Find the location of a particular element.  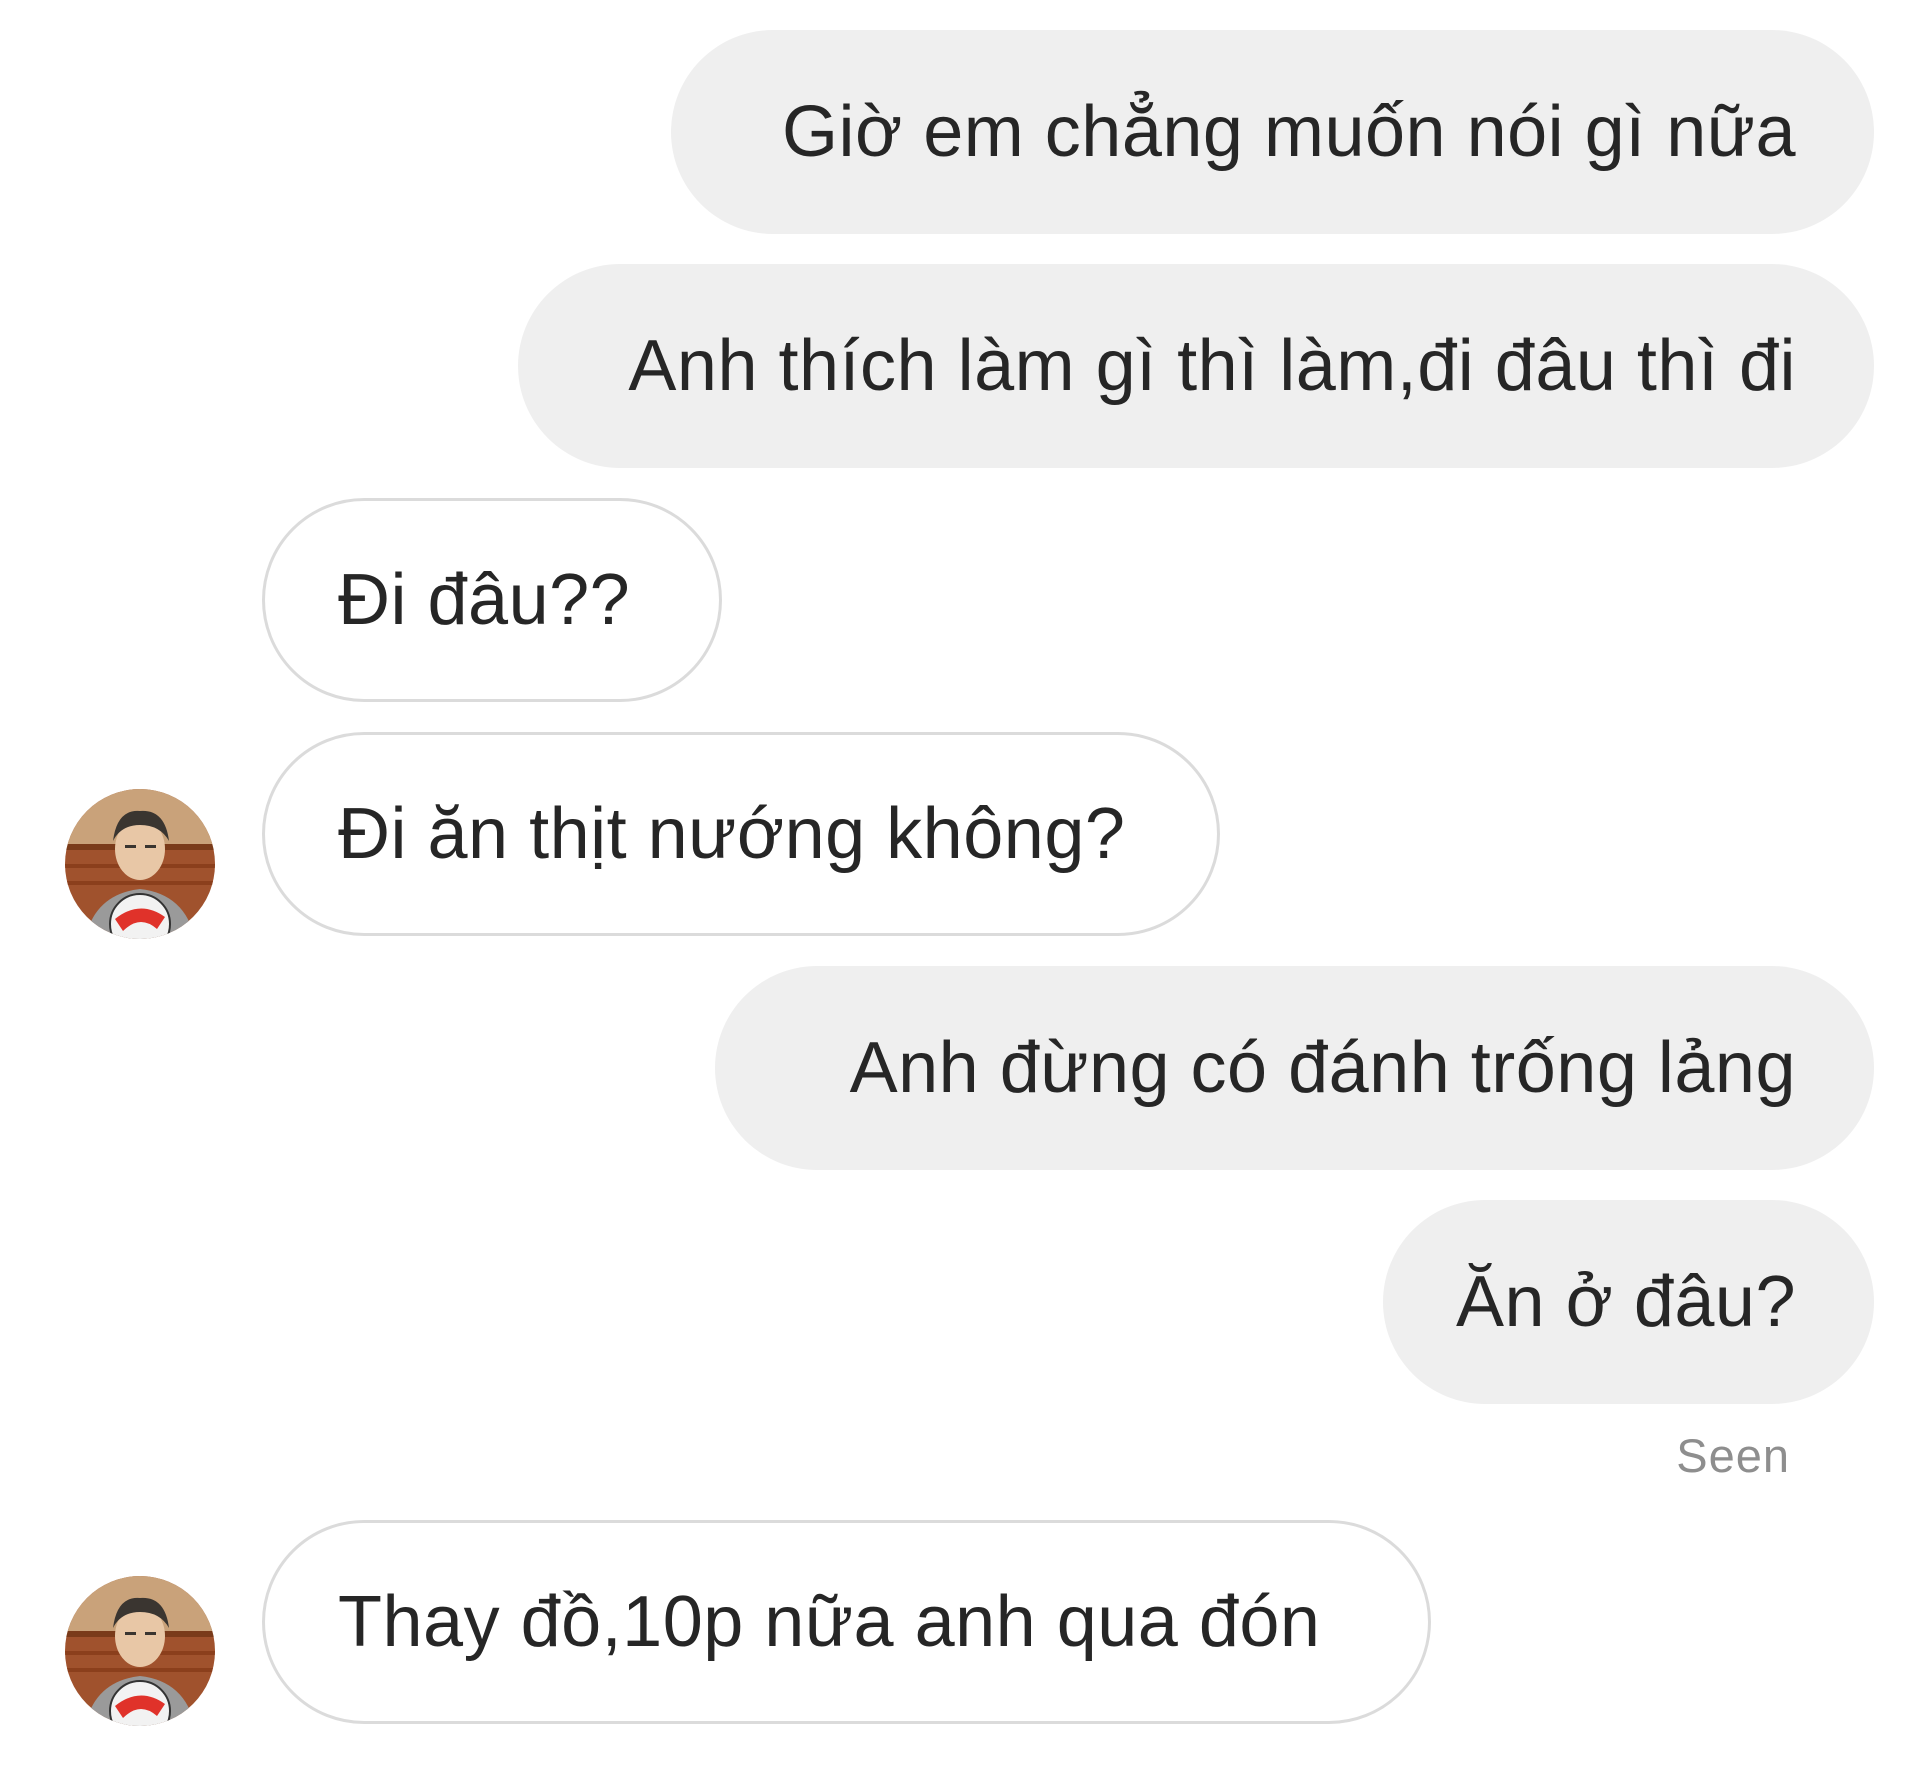

message-bubble-sent: Giờ em chẳng muốn nói gì nữa is located at coordinates (1272, 132).